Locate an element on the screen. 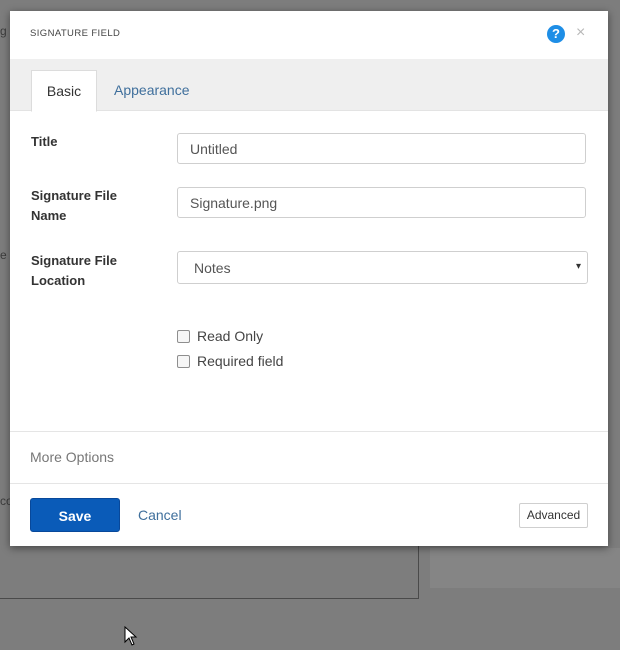 The width and height of the screenshot is (620, 650). file-name-input is located at coordinates (381, 202).